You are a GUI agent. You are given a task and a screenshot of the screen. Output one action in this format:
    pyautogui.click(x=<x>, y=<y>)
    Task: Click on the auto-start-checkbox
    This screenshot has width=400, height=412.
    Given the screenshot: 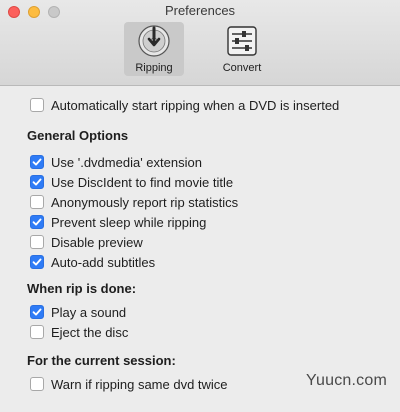 What is the action you would take?
    pyautogui.click(x=37, y=105)
    